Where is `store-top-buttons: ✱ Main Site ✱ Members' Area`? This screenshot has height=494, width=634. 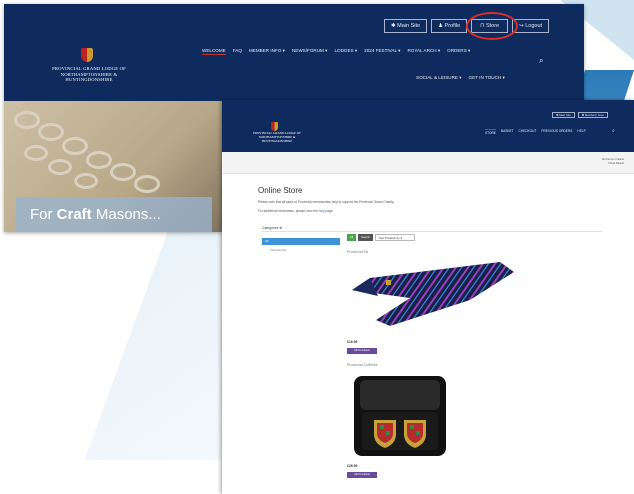
store-top-buttons: ✱ Main Site ✱ Members' Area is located at coordinates (580, 115).